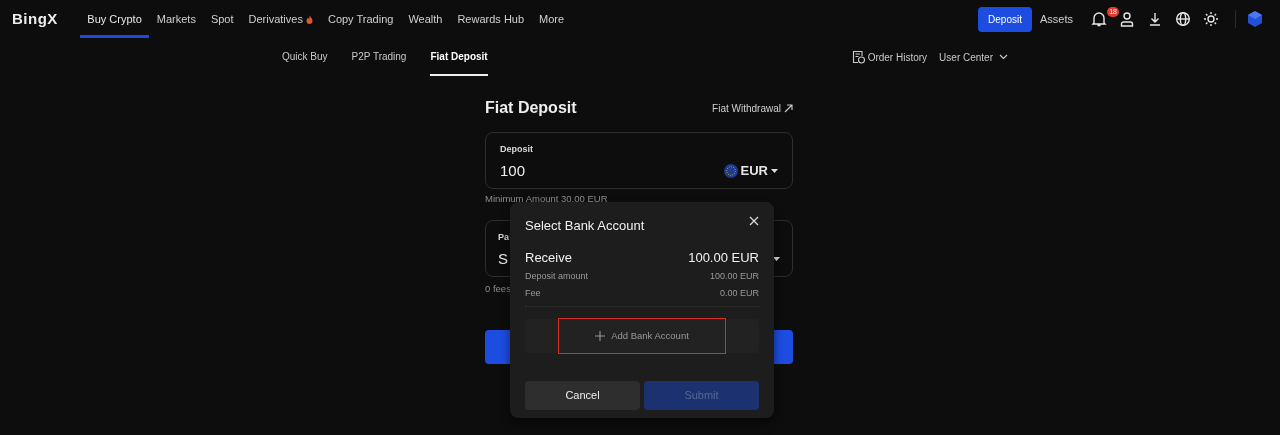 Image resolution: width=1280 pixels, height=435 pixels. I want to click on flag-icon, so click(730, 170).